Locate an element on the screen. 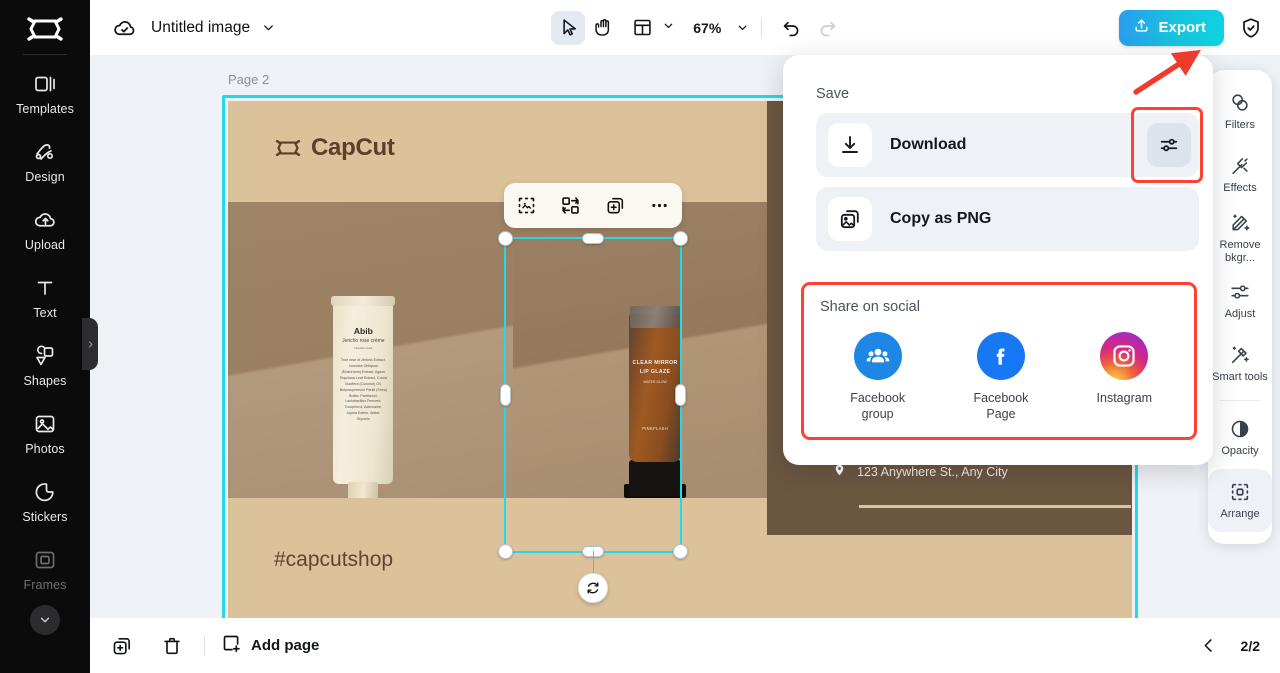 This screenshot has height=673, width=1280. sidebar-item-design: Design is located at coordinates (45, 161).